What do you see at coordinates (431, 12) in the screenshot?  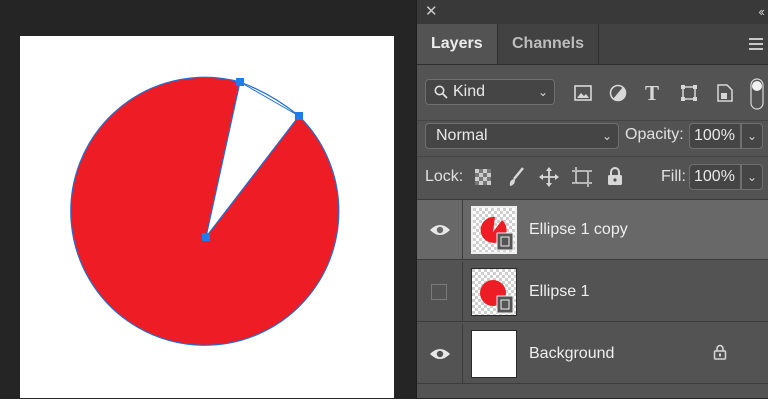 I see `close-icon: ✕` at bounding box center [431, 12].